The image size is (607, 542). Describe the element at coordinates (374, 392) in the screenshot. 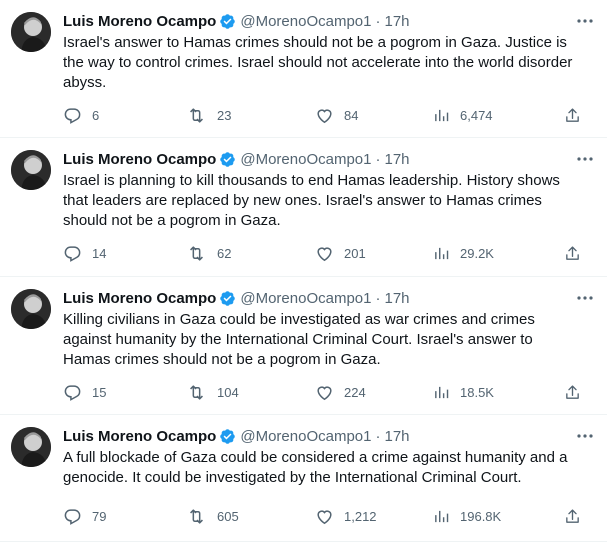

I see `like-button: 224` at that location.